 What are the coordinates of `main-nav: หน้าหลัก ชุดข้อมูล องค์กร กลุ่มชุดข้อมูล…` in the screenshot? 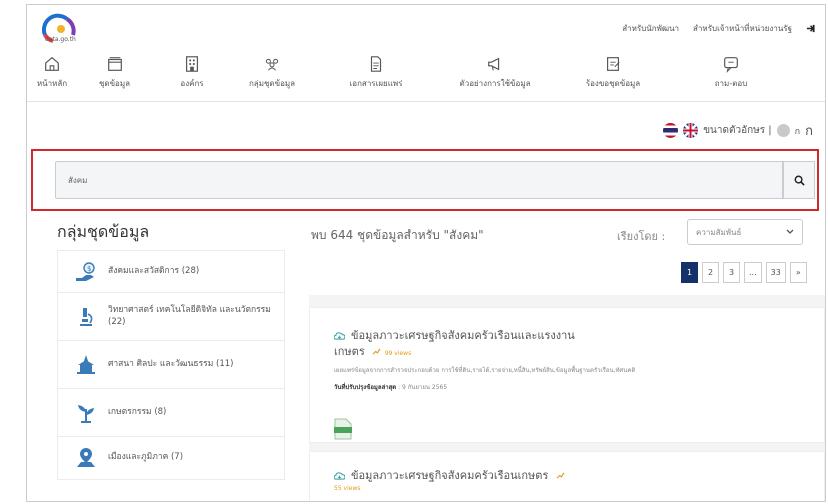 It's located at (426, 75).